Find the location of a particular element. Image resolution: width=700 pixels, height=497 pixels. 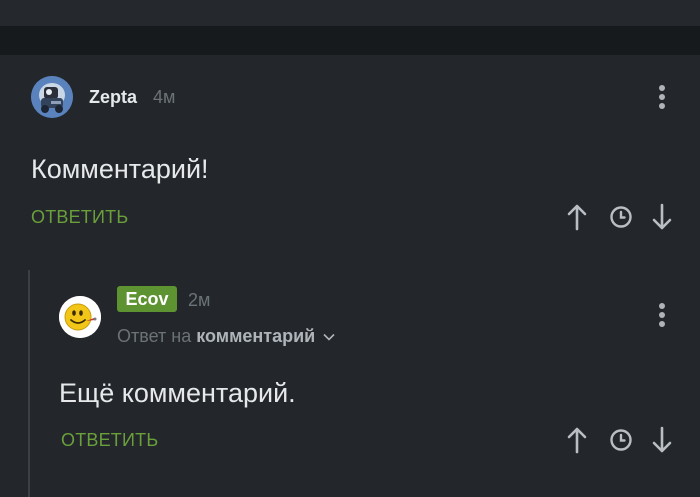

author-badge: Ecov is located at coordinates (147, 299).